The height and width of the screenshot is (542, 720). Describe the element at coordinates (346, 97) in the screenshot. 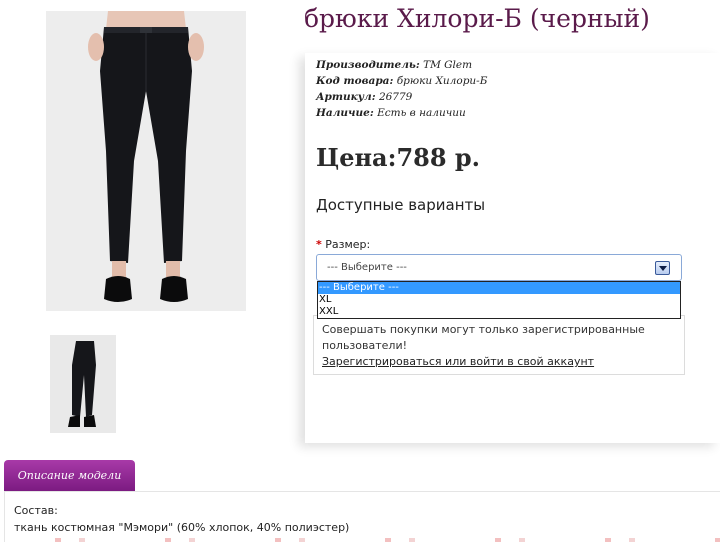

I see `article-label: Артикул:` at that location.